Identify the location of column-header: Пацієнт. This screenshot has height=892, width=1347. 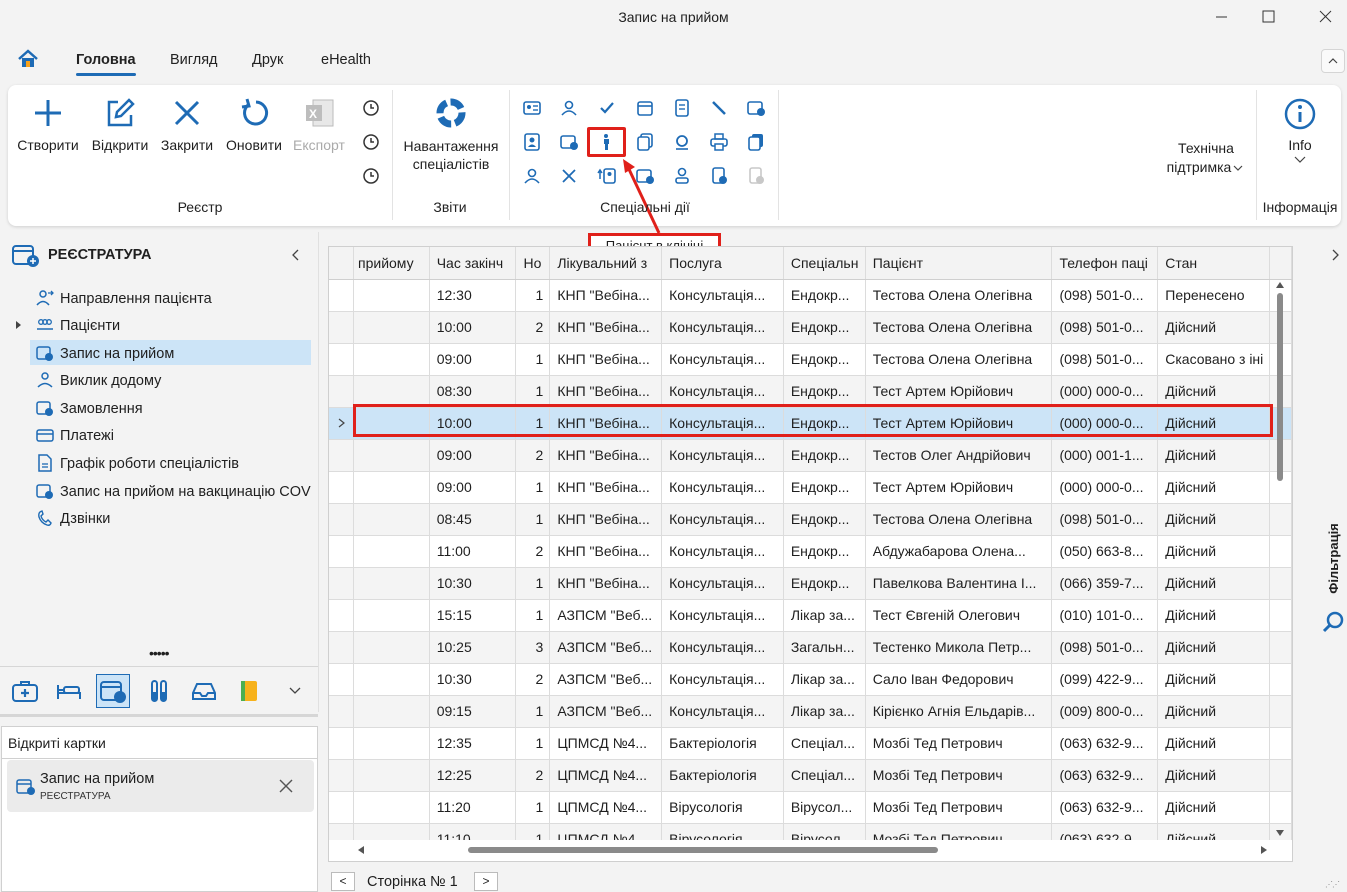
(959, 263).